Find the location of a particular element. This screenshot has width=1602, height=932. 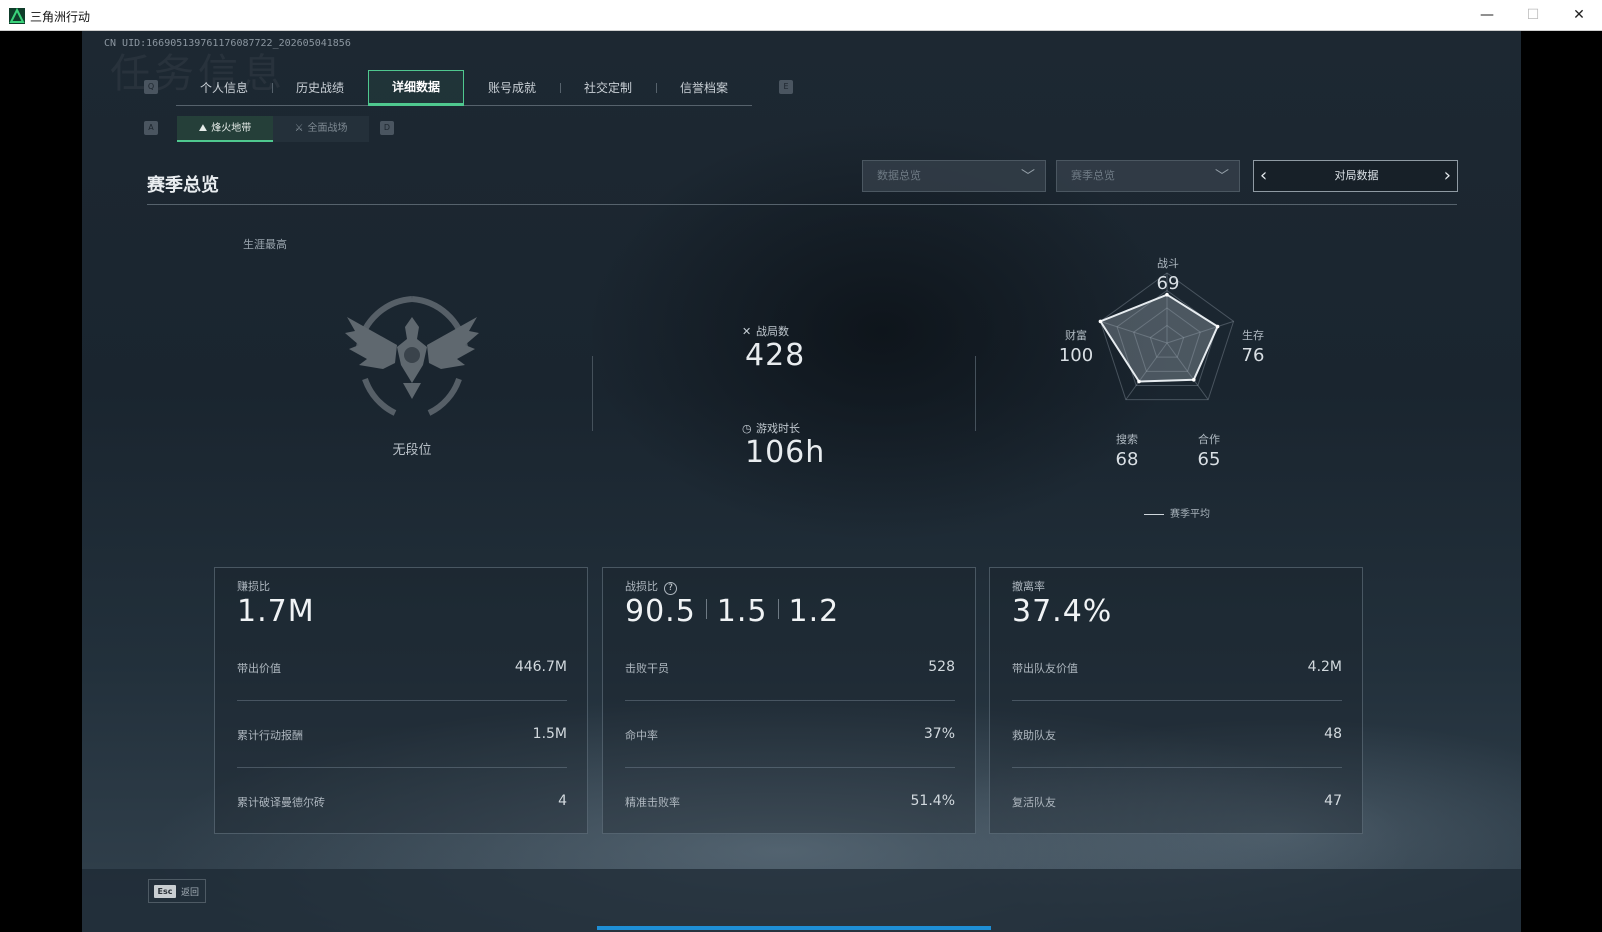

career-best-label: 生涯最高 is located at coordinates (265, 244).